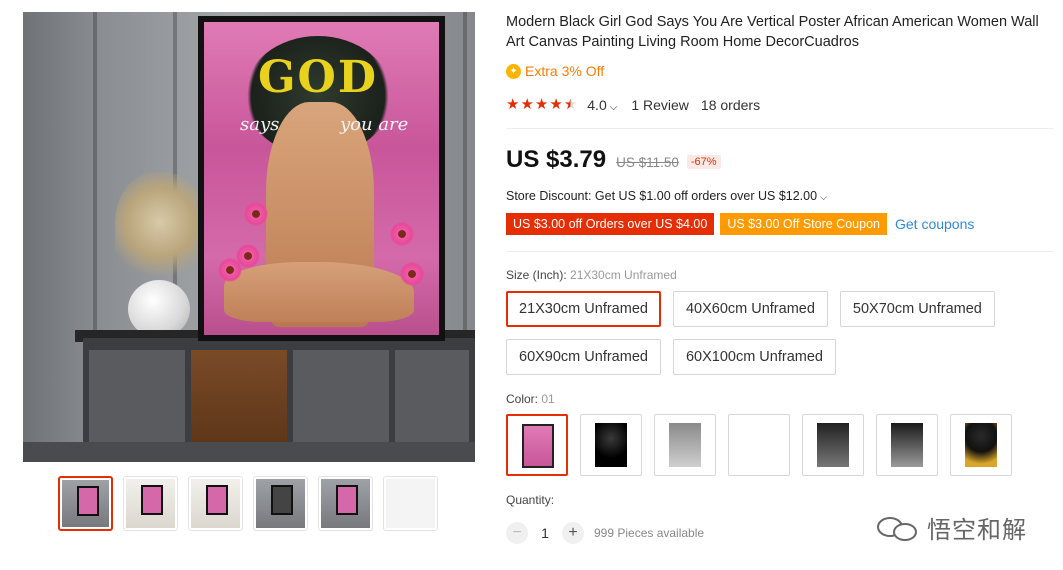  What do you see at coordinates (573, 533) in the screenshot?
I see `quantity-increase-button: +` at bounding box center [573, 533].